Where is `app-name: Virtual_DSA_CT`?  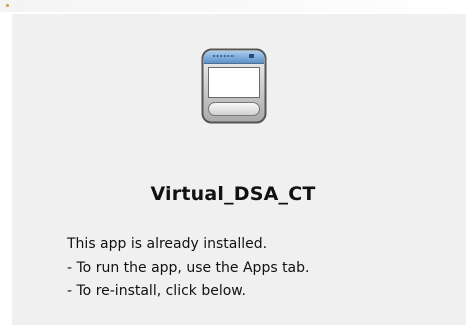
app-name: Virtual_DSA_CT is located at coordinates (233, 194).